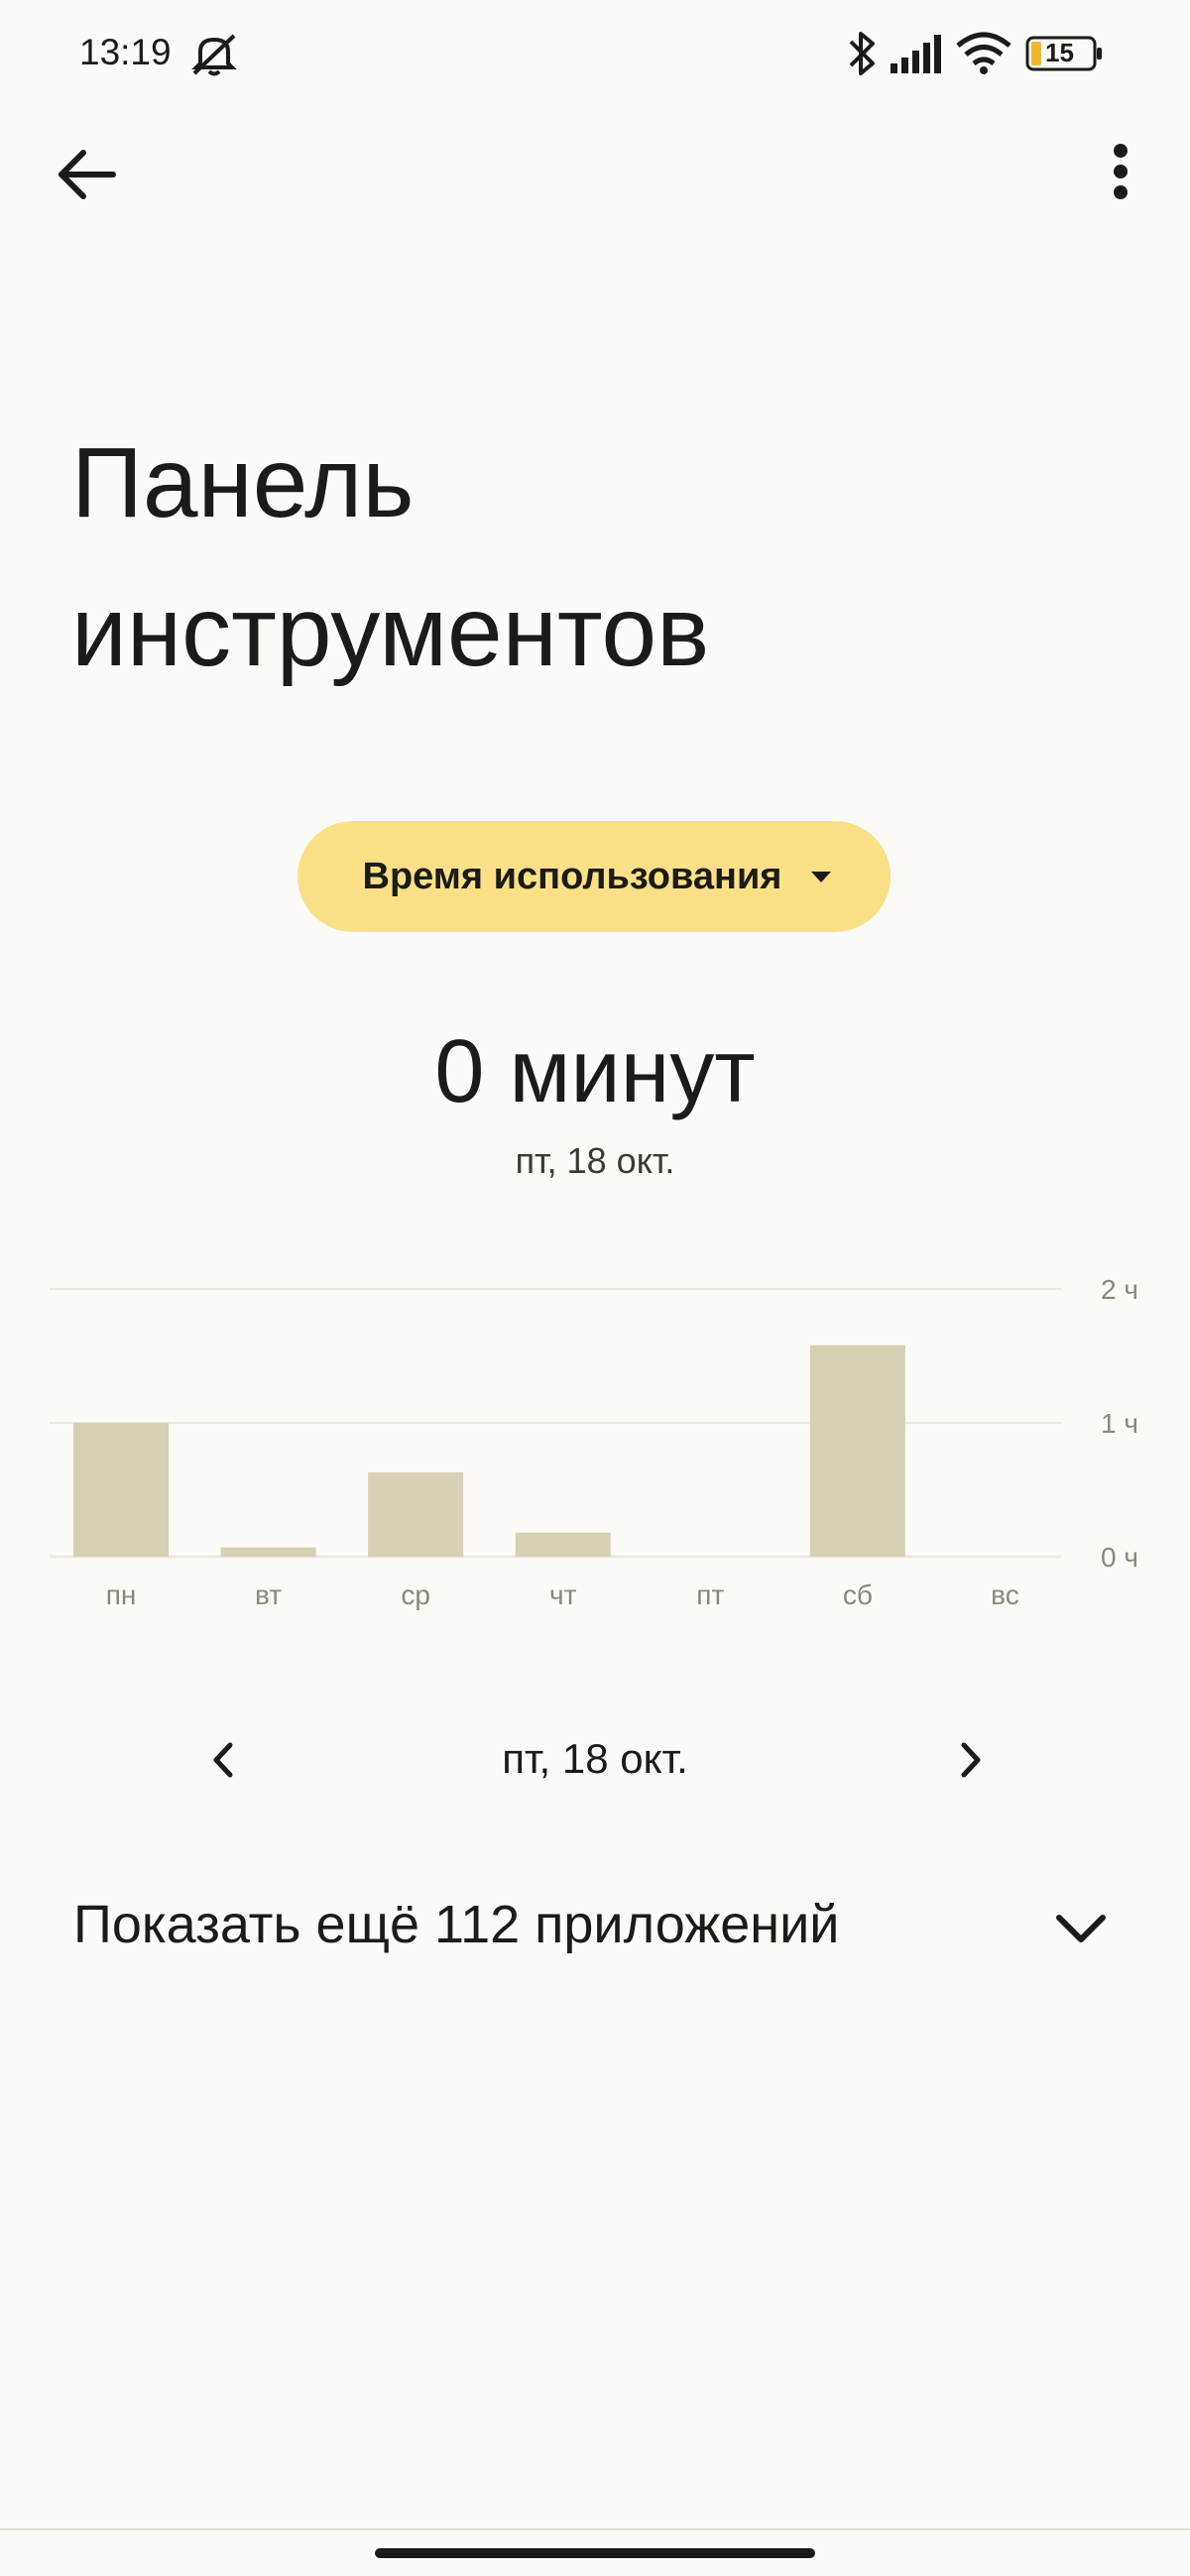 The width and height of the screenshot is (1190, 2576). What do you see at coordinates (415, 1595) in the screenshot?
I see `chart-x-tick-label: ср` at bounding box center [415, 1595].